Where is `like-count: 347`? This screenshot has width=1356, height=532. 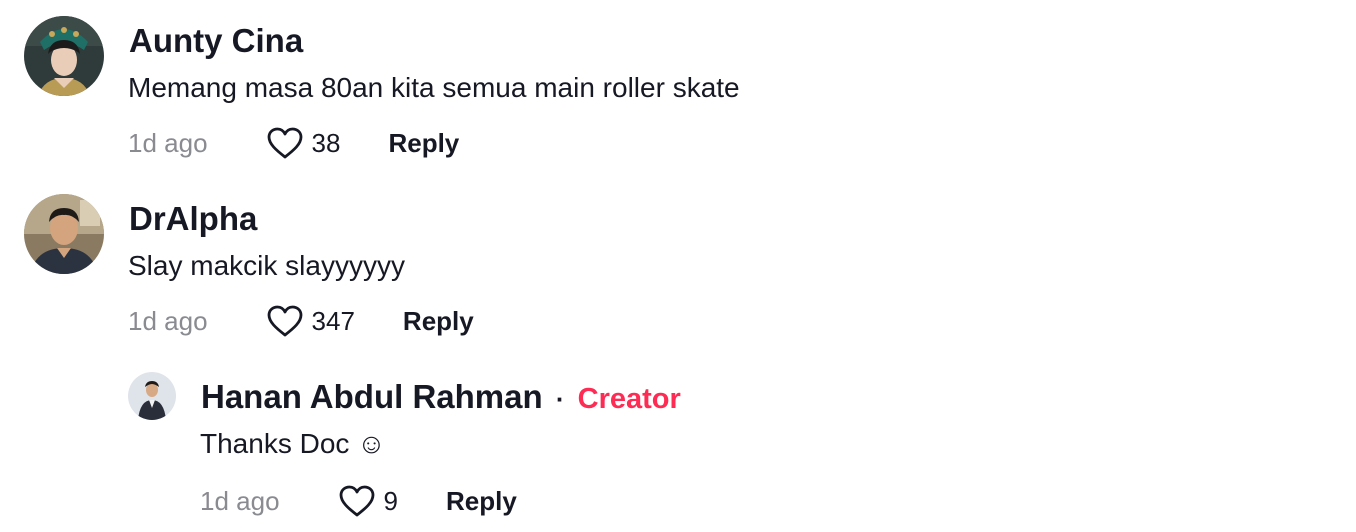 like-count: 347 is located at coordinates (333, 321).